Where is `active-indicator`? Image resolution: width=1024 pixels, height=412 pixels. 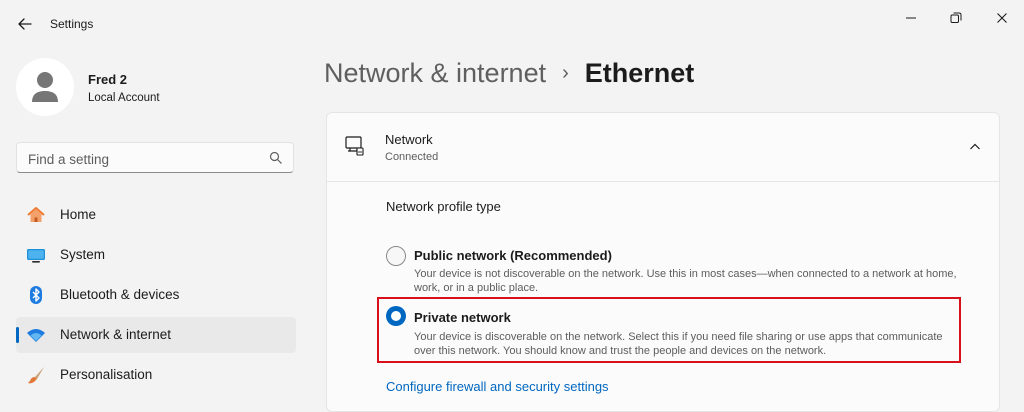 active-indicator is located at coordinates (17, 335).